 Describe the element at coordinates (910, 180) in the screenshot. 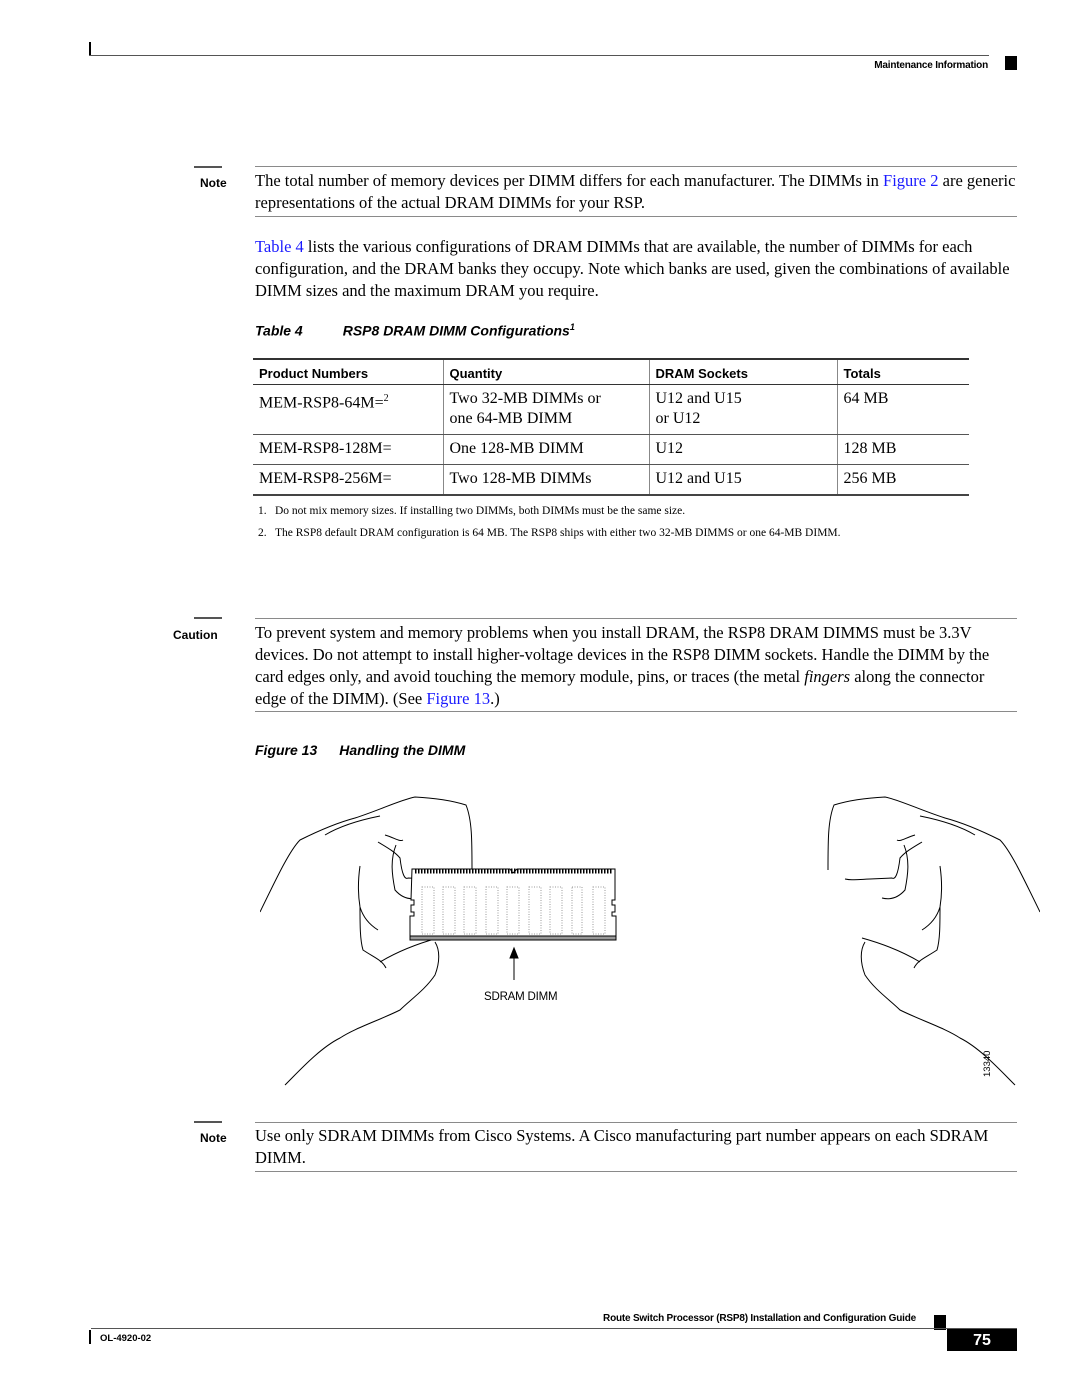

I see `figure-2-link: Figure 2` at that location.